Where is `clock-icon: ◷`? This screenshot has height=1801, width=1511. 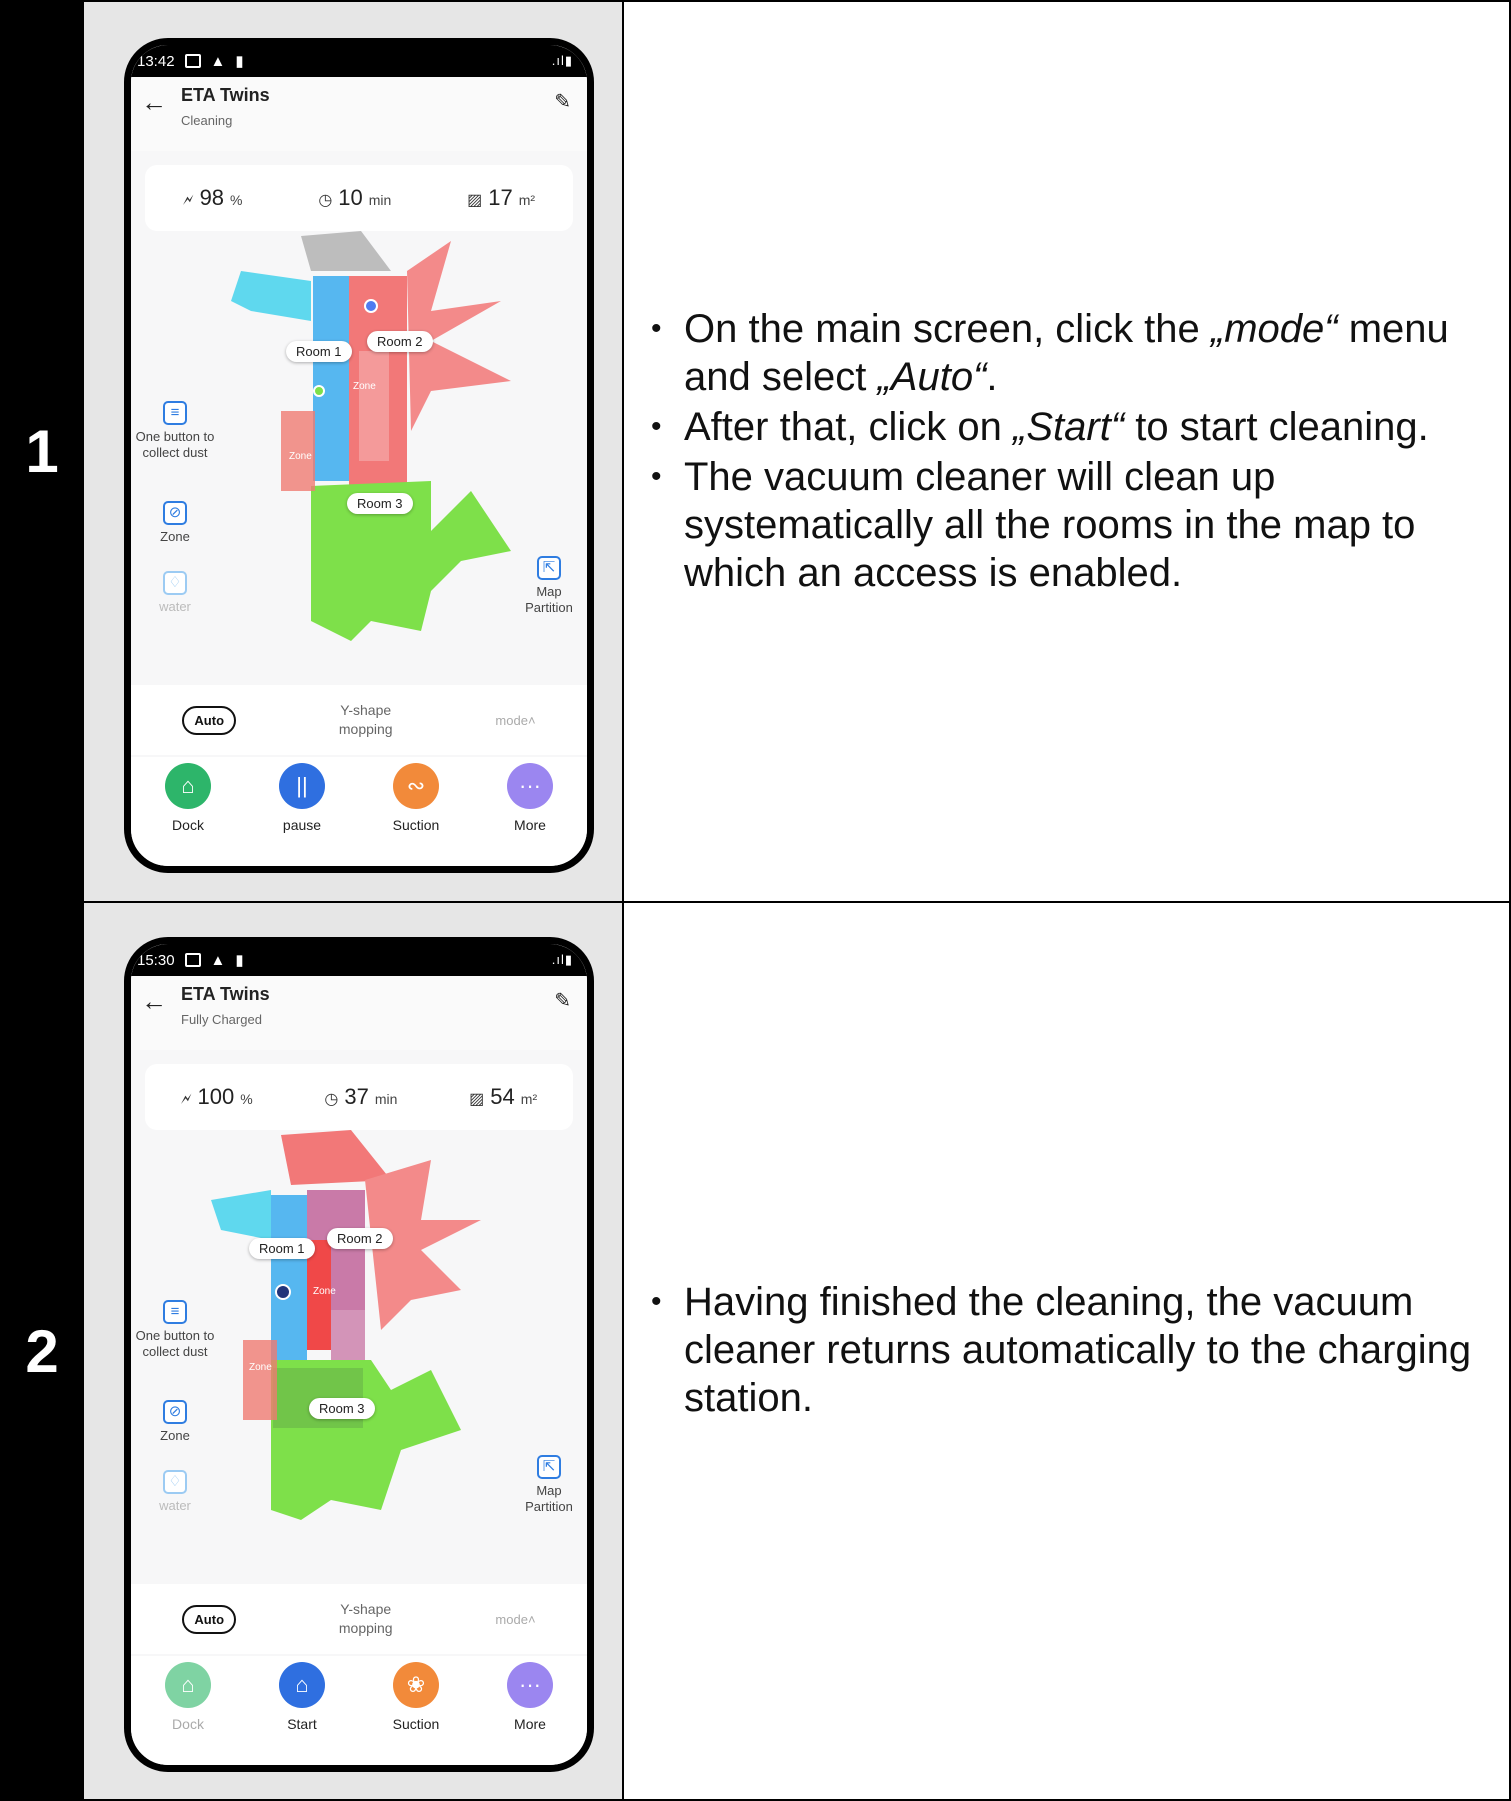
clock-icon: ◷ is located at coordinates (331, 1099).